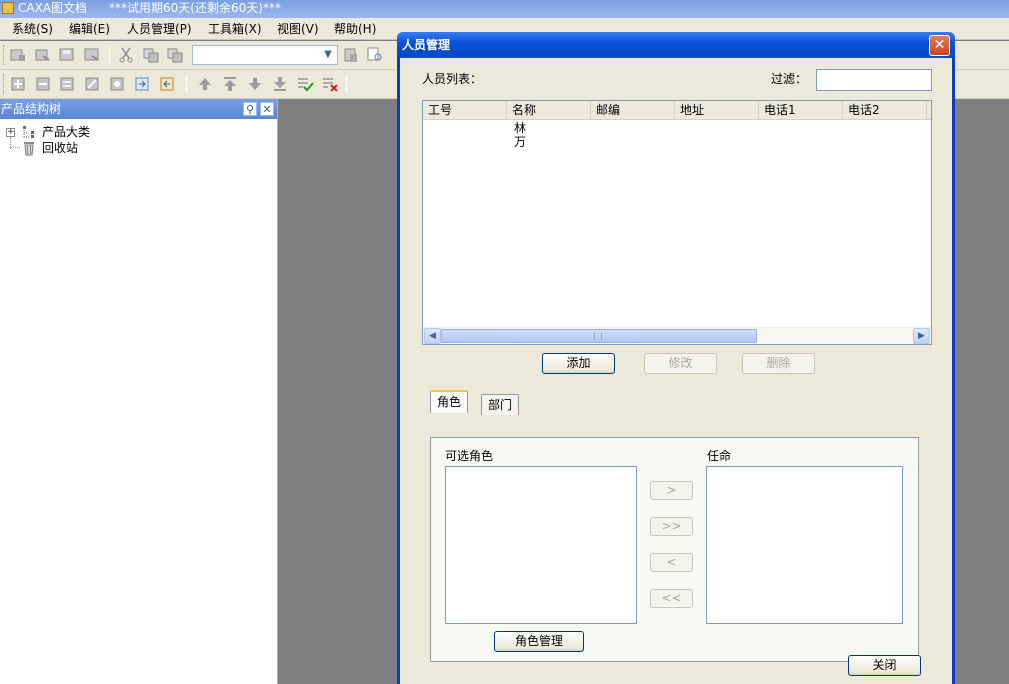  Describe the element at coordinates (29, 132) in the screenshot. I see `category-icon` at that location.